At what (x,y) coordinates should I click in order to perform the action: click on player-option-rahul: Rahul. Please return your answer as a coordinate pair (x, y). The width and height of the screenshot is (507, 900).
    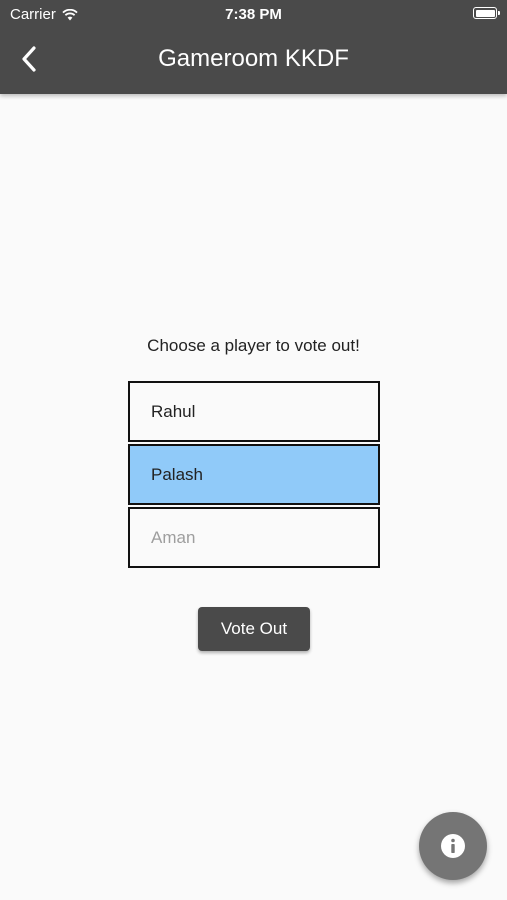
    Looking at the image, I should click on (254, 411).